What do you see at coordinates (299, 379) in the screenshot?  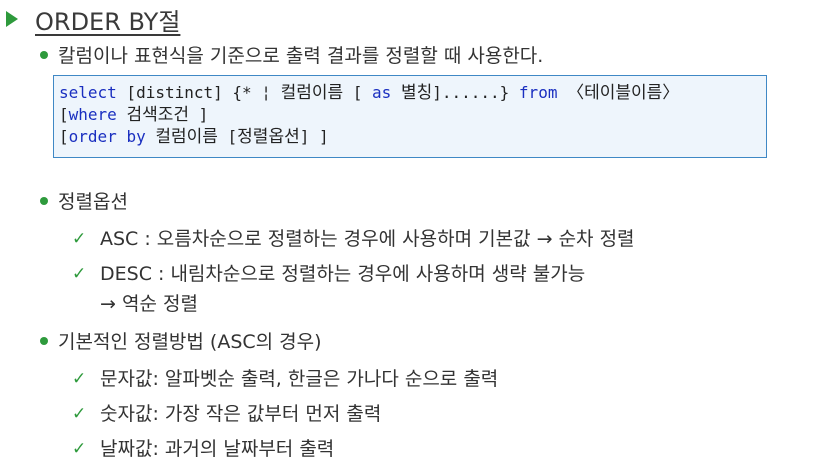 I see `basic-method-item-text: 문자값: 알파벳순 출력, 한글은 가나다 순으로 출력` at bounding box center [299, 379].